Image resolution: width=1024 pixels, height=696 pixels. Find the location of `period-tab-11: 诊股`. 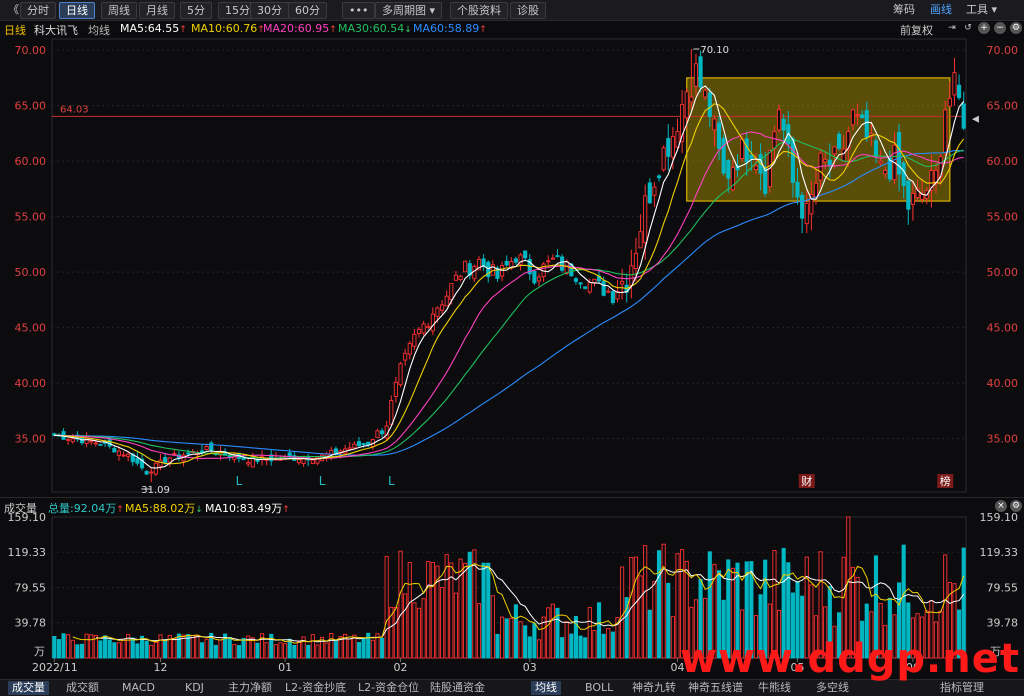

period-tab-11: 诊股 is located at coordinates (528, 10).